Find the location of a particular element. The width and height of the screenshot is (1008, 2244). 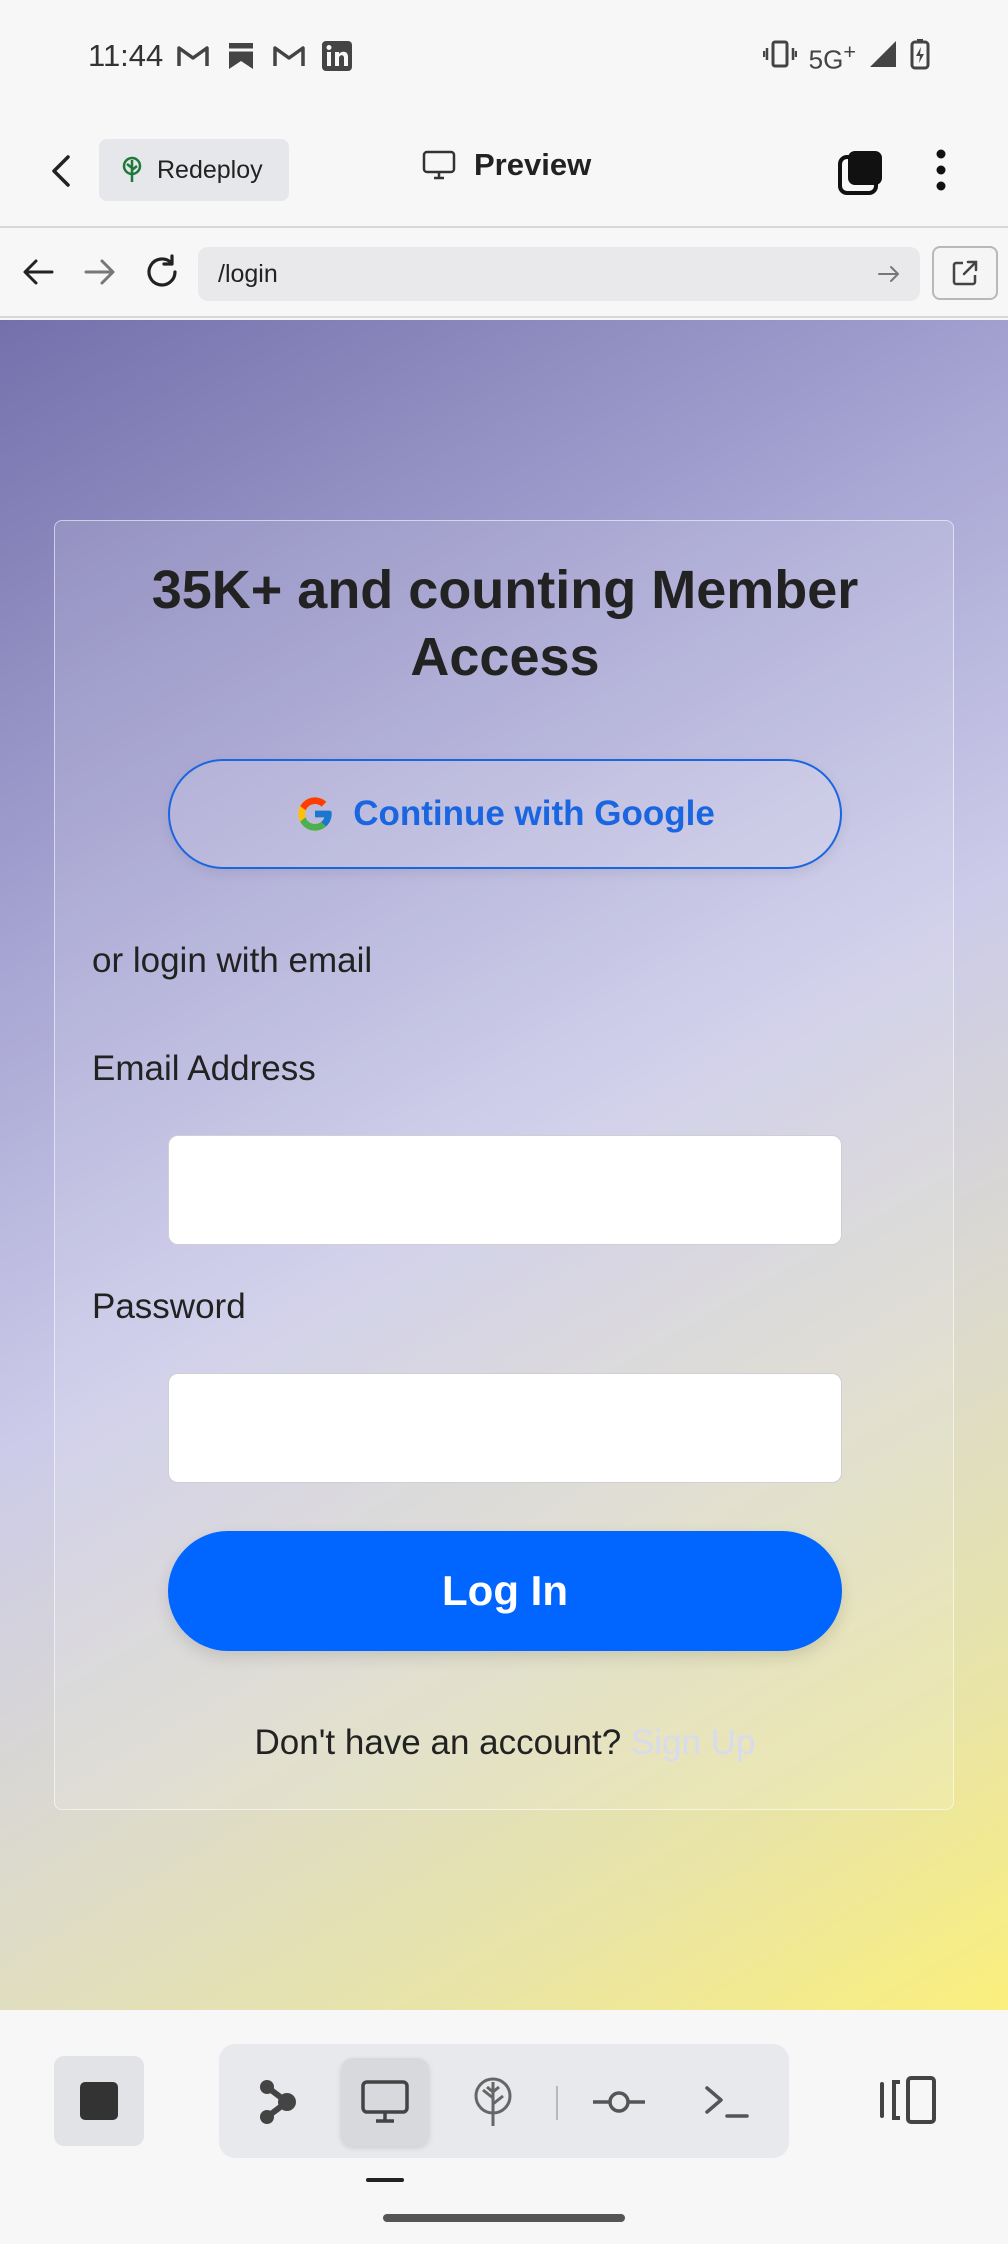

deploy-tree-icon is located at coordinates (132, 169).